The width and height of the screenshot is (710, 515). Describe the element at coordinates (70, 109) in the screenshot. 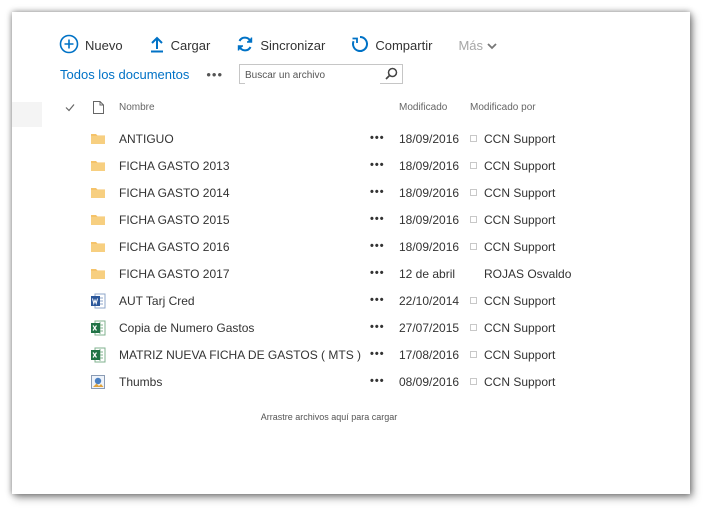

I see `select-all-check-icon` at that location.